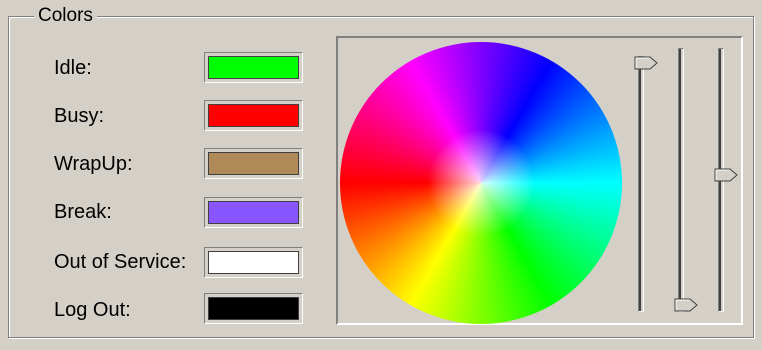 This screenshot has height=350, width=762. I want to click on slider-3-thumb, so click(726, 175).